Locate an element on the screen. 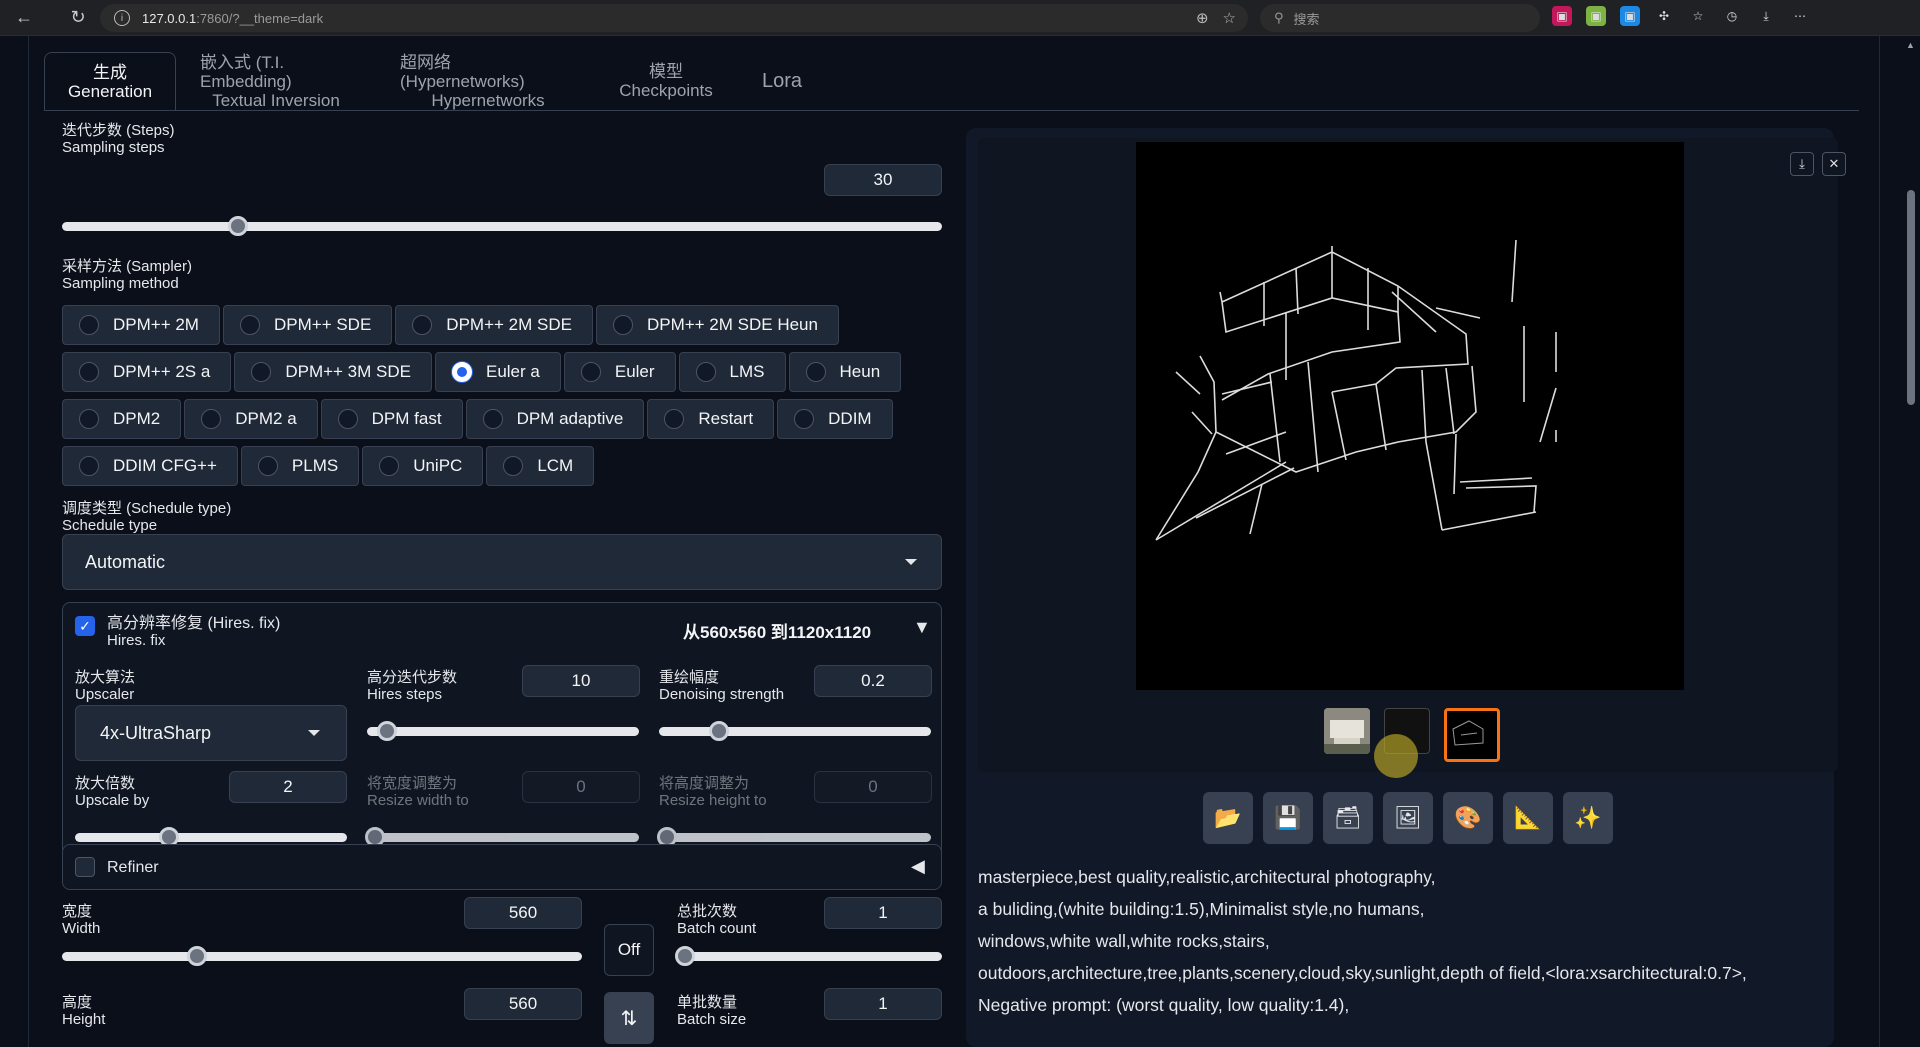 The image size is (1920, 1047). search-input: ⚲ 搜索 is located at coordinates (1400, 18).